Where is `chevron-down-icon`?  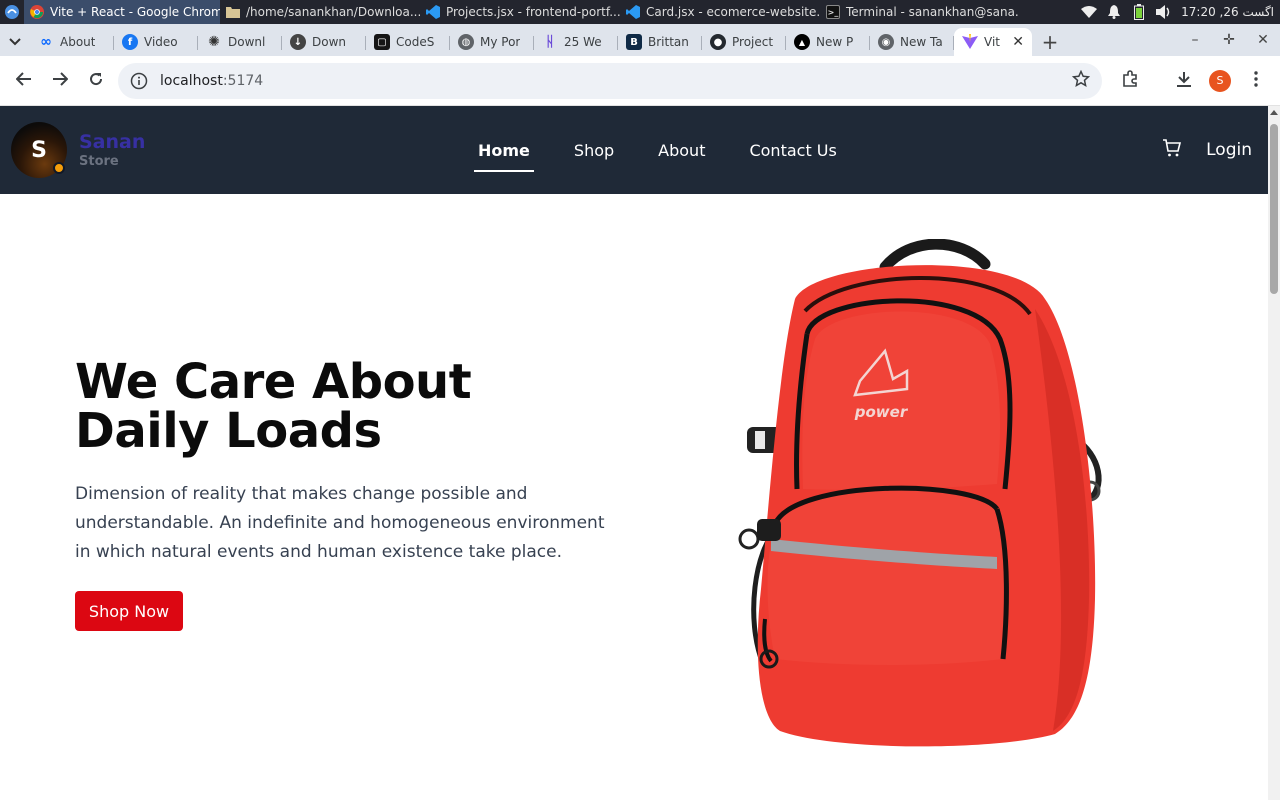
chevron-down-icon is located at coordinates (15, 40).